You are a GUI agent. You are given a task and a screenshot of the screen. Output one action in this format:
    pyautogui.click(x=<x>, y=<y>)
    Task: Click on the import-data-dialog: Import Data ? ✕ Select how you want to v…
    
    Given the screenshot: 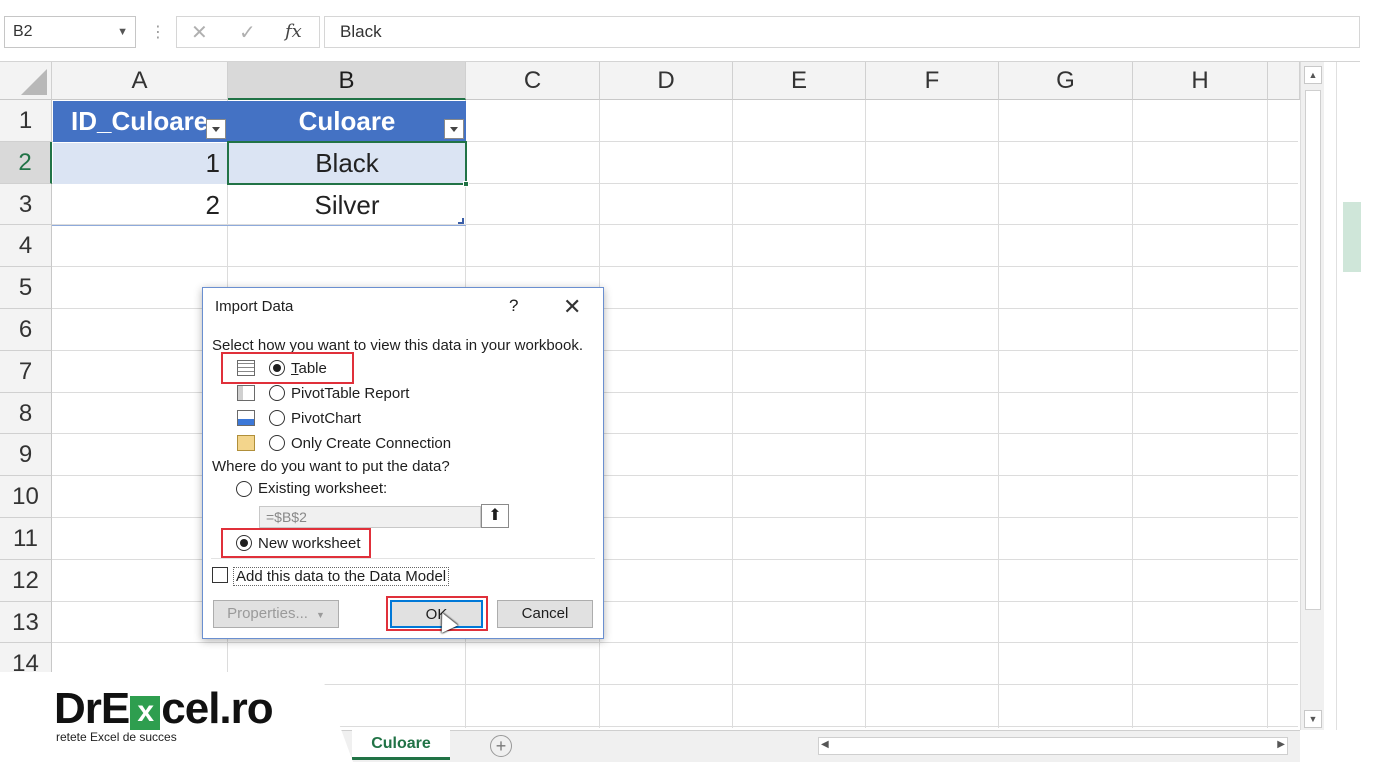 What is the action you would take?
    pyautogui.click(x=403, y=463)
    